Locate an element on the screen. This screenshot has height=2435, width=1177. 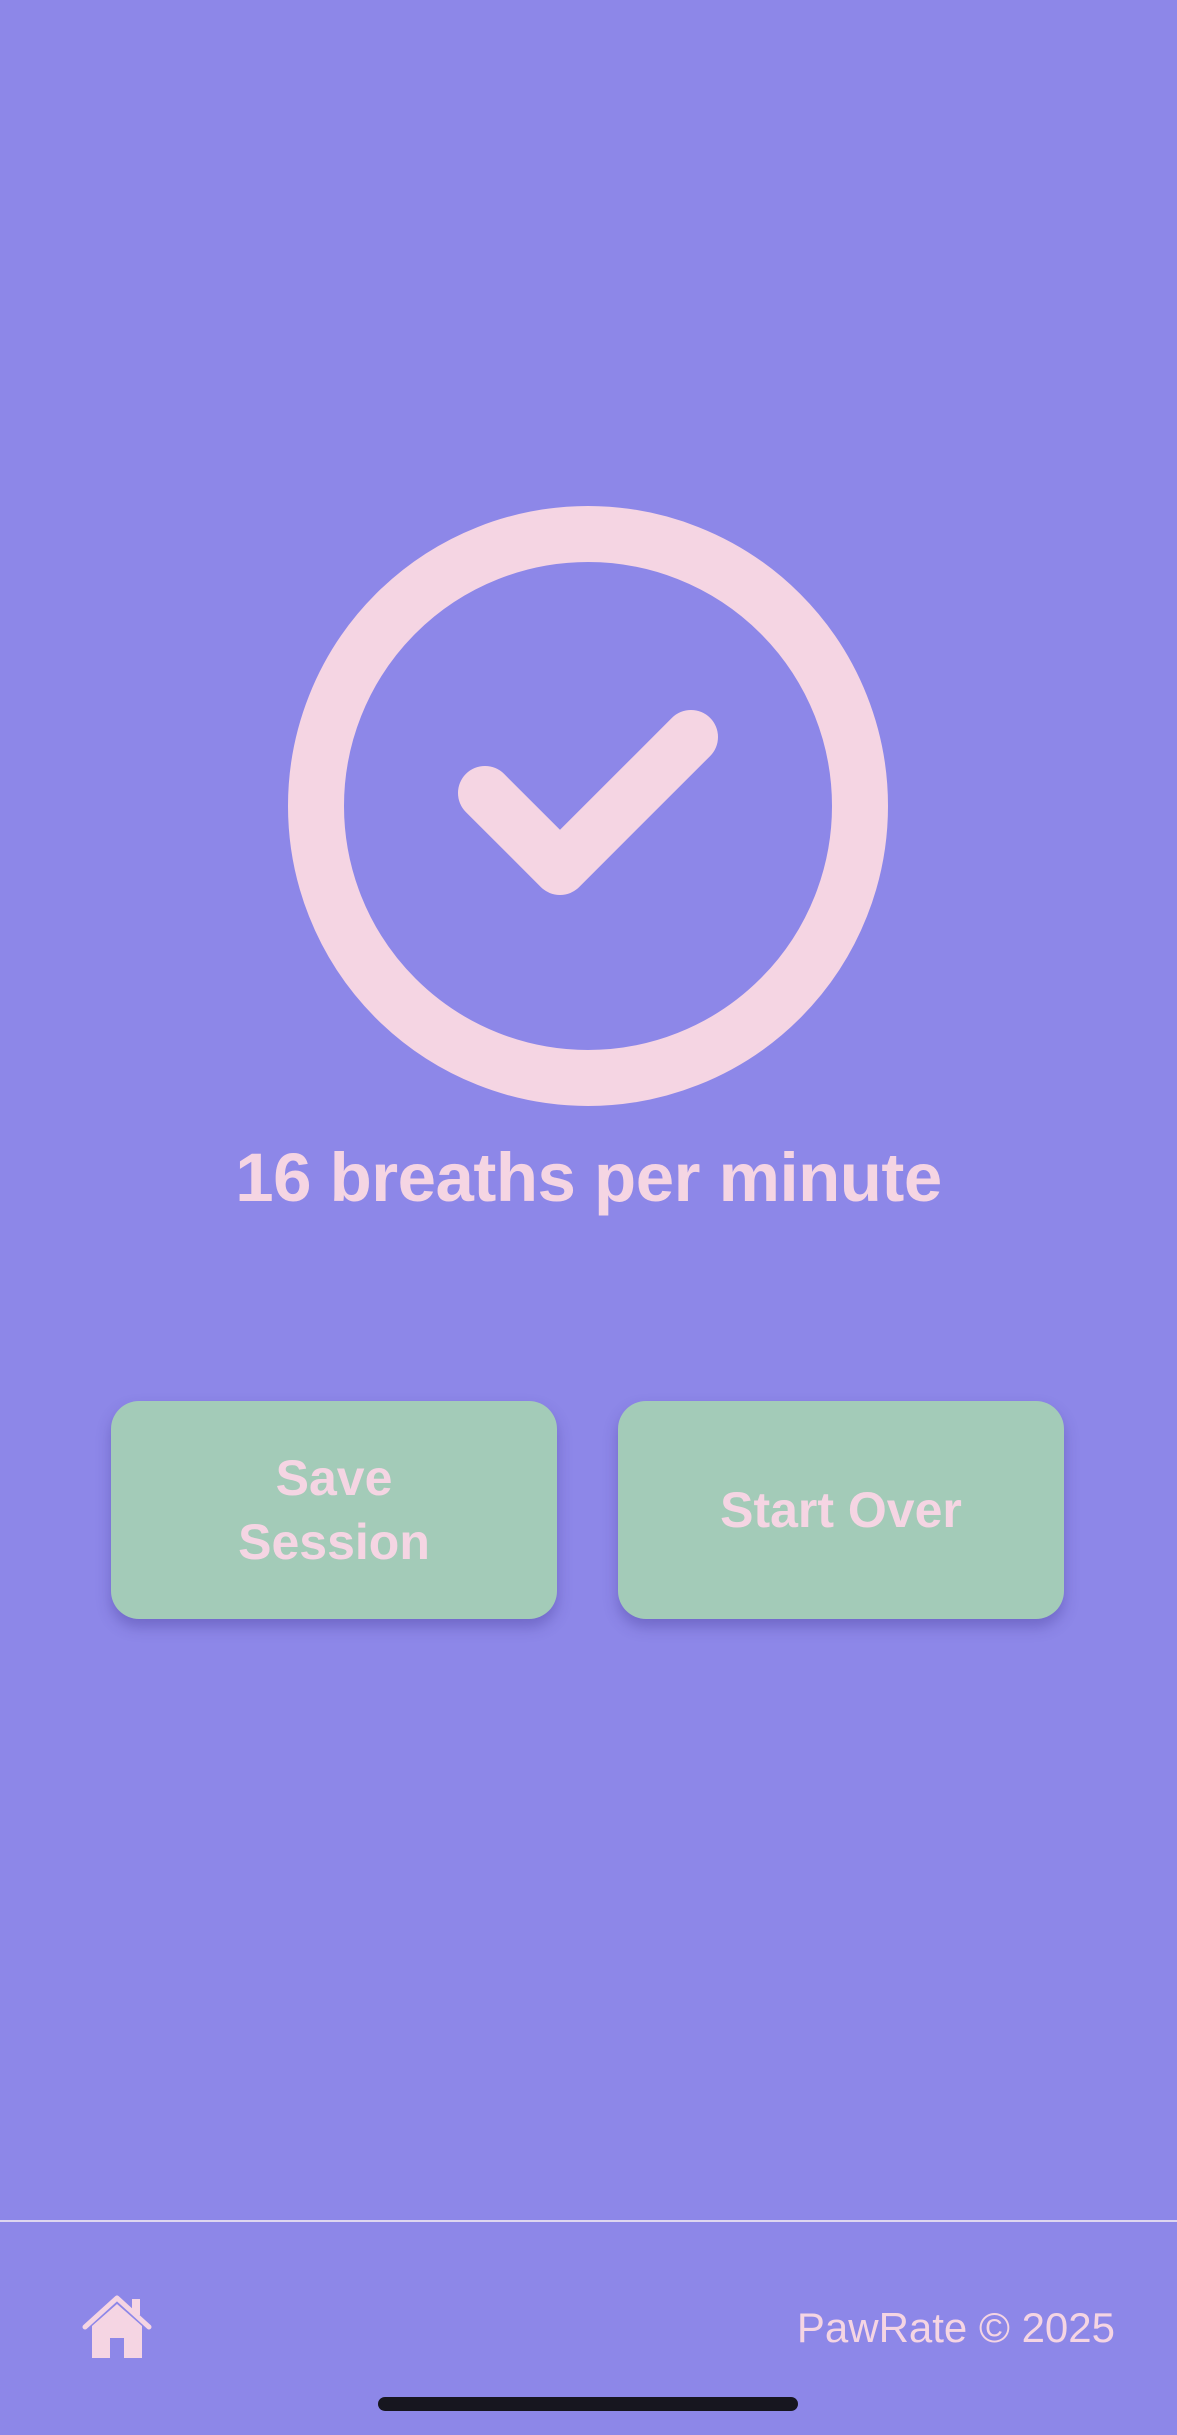
save-session-label: Save Session is located at coordinates (334, 1510).